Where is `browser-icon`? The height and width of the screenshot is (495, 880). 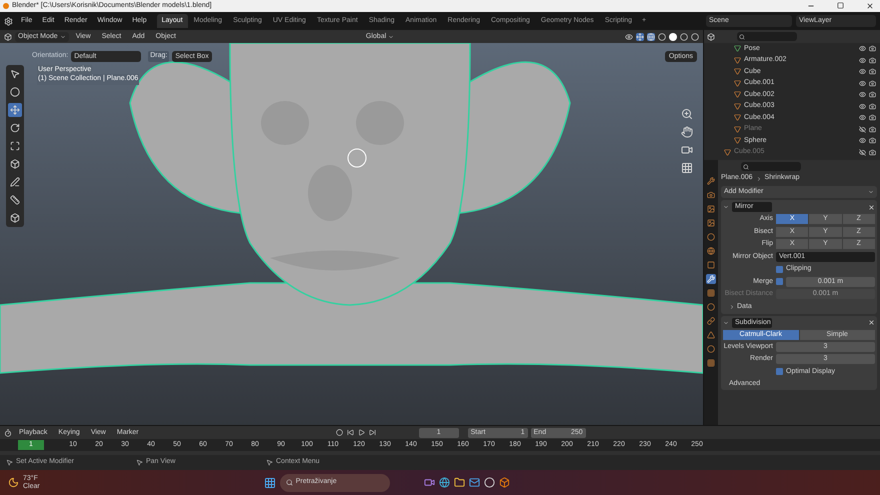
browser-icon is located at coordinates (444, 482).